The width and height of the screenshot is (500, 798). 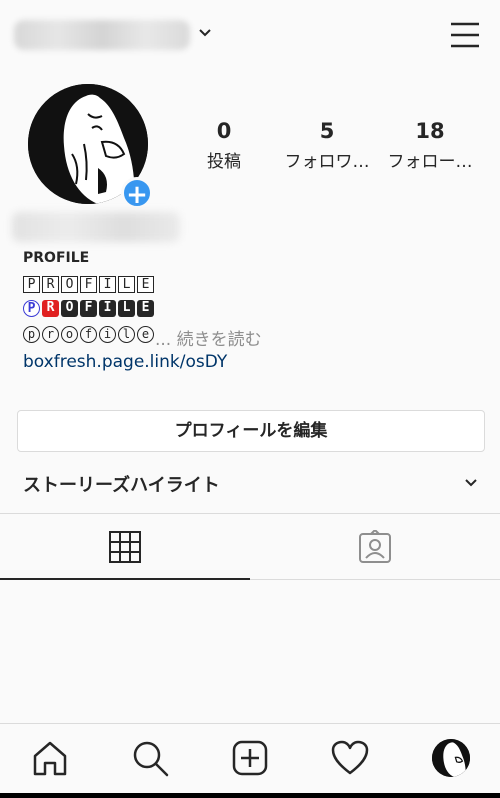 What do you see at coordinates (224, 162) in the screenshot?
I see `stat-label: 投稿` at bounding box center [224, 162].